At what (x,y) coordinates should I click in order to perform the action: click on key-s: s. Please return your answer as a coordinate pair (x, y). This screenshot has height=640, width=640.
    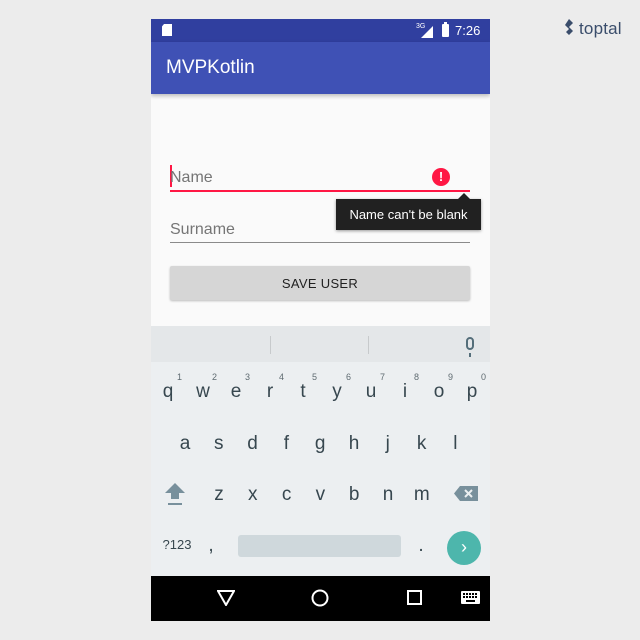
    Looking at the image, I should click on (219, 444).